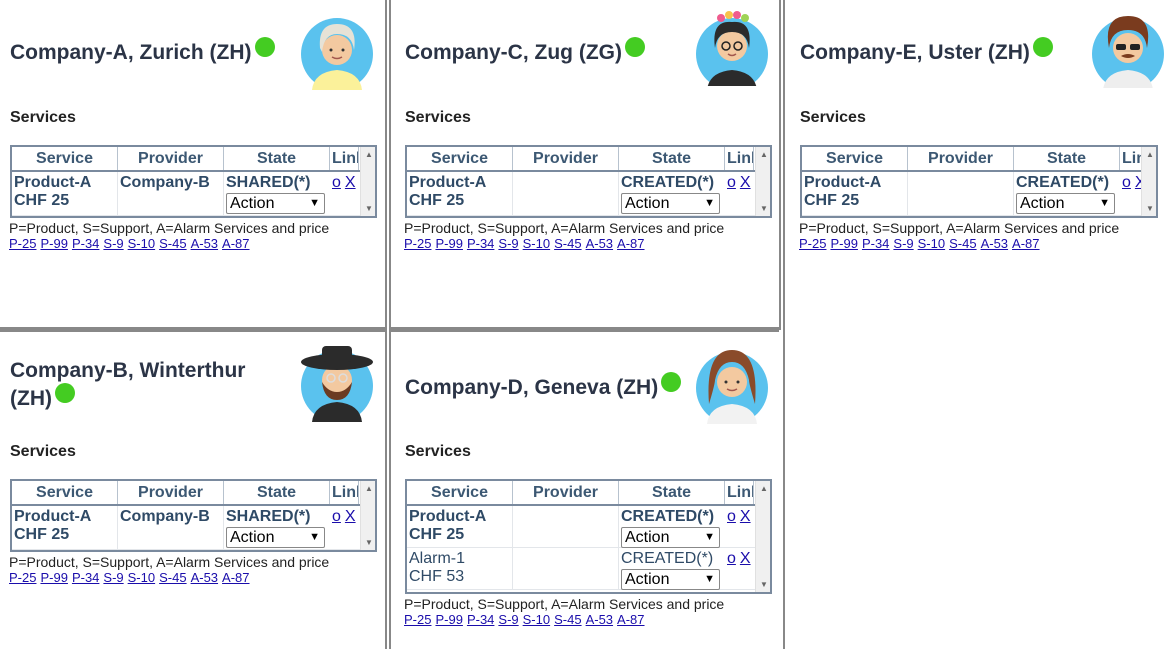 This screenshot has width=1171, height=649. I want to click on service-cell: Alarm-1 CHF 53, so click(460, 568).